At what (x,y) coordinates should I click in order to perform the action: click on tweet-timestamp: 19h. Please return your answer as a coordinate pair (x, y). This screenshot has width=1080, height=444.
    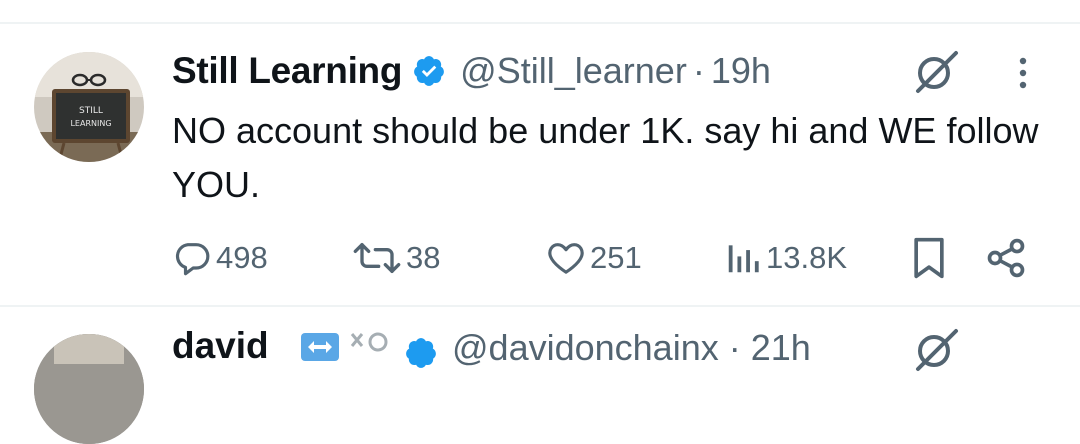
    Looking at the image, I should click on (741, 71).